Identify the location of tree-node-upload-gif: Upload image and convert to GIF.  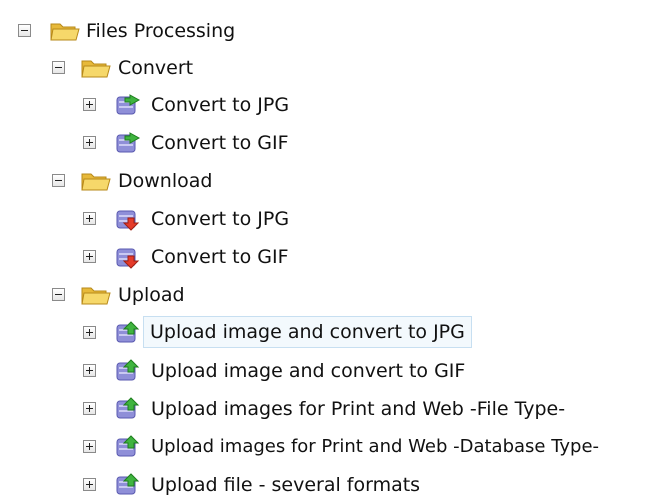
(250, 371).